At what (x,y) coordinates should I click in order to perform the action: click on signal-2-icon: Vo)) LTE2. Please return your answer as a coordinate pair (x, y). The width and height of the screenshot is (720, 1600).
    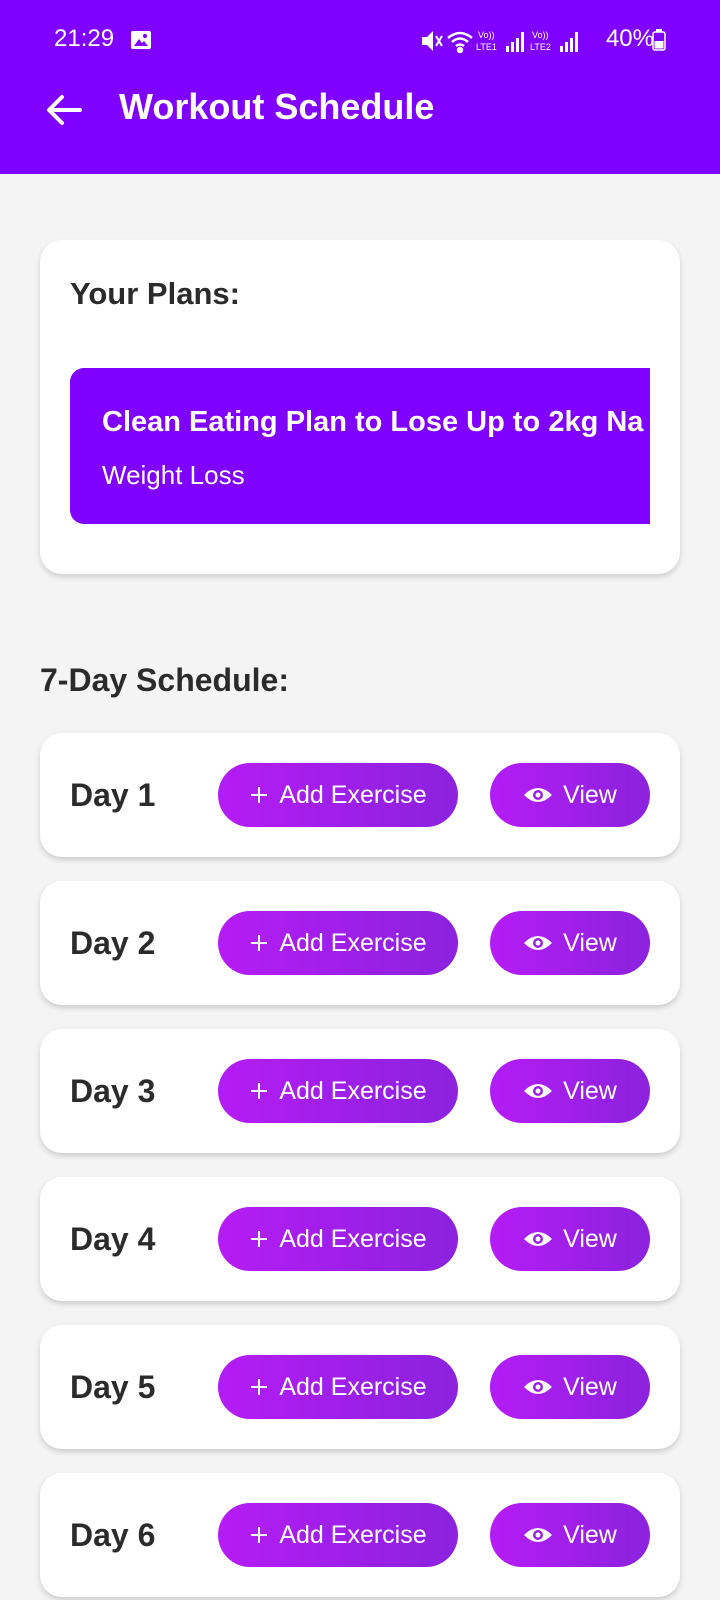
    Looking at the image, I should click on (554, 41).